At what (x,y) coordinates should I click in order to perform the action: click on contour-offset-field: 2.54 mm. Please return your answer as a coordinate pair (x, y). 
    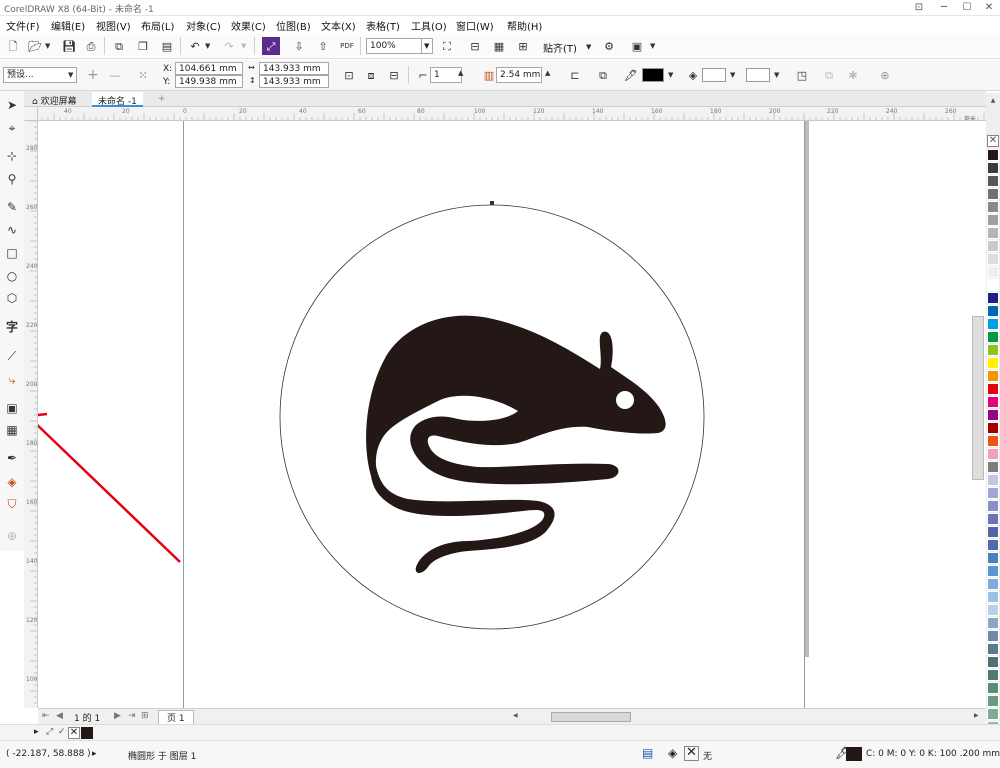
    Looking at the image, I should click on (519, 75).